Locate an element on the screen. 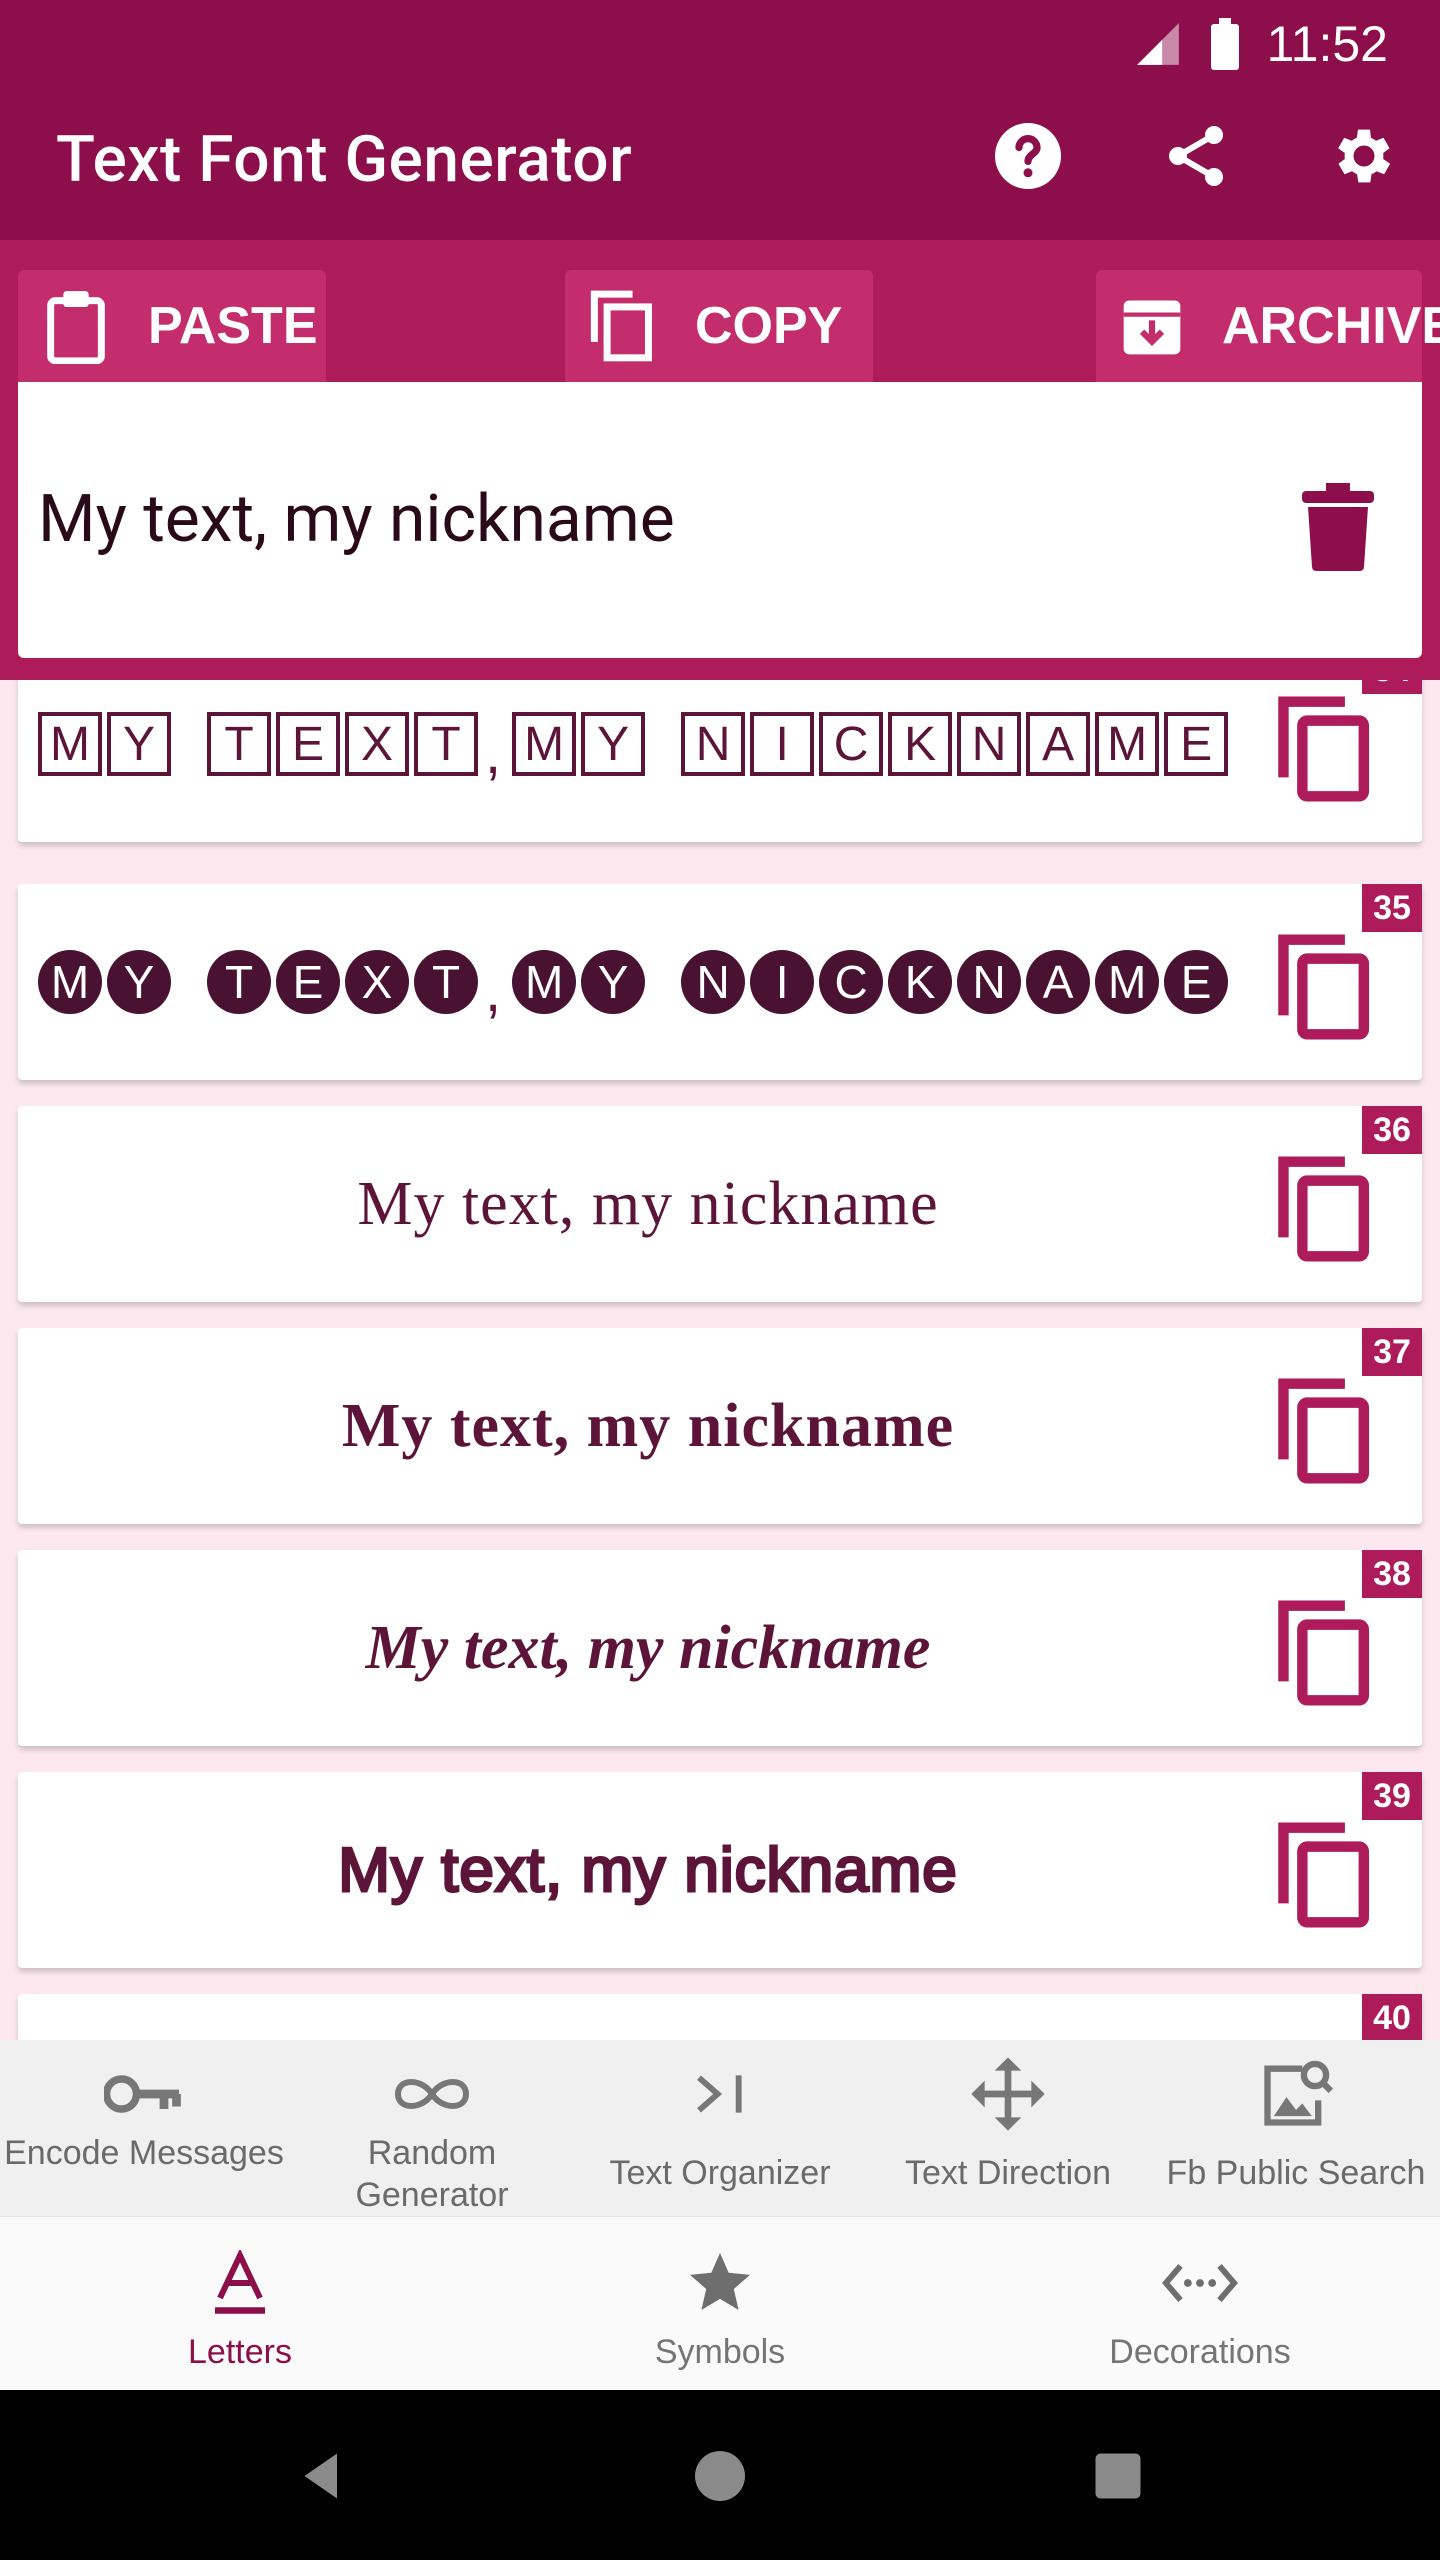 This screenshot has width=1440, height=2560. list-item: My text, my nickname 38 is located at coordinates (720, 1648).